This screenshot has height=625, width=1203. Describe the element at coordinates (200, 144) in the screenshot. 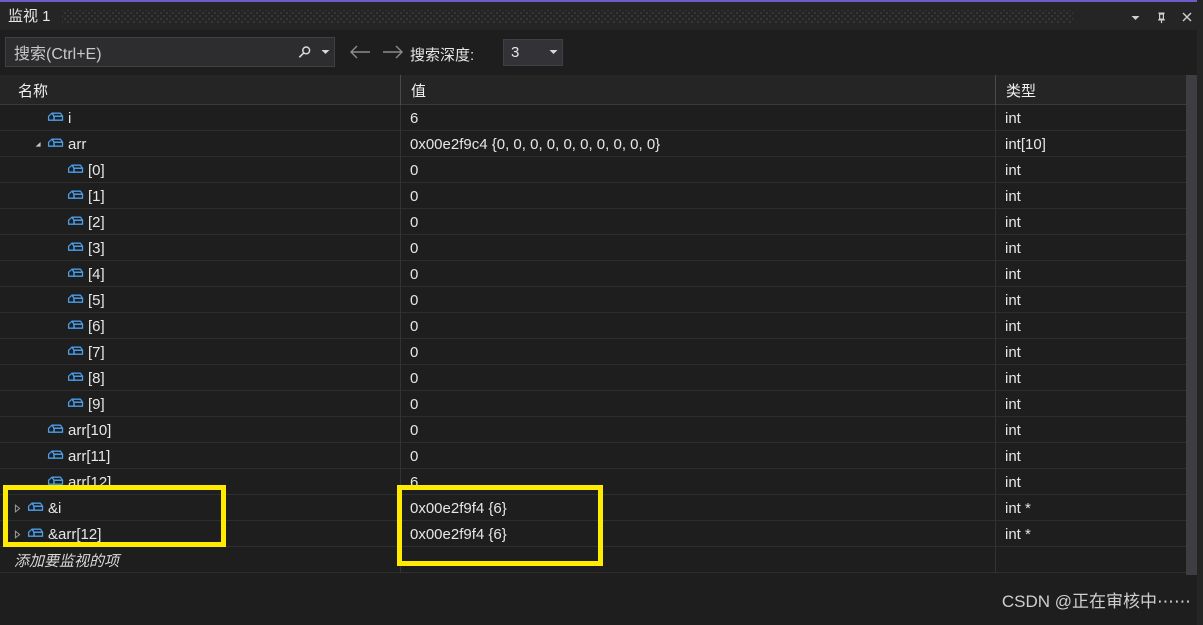

I see `row-name-cell: arr` at that location.